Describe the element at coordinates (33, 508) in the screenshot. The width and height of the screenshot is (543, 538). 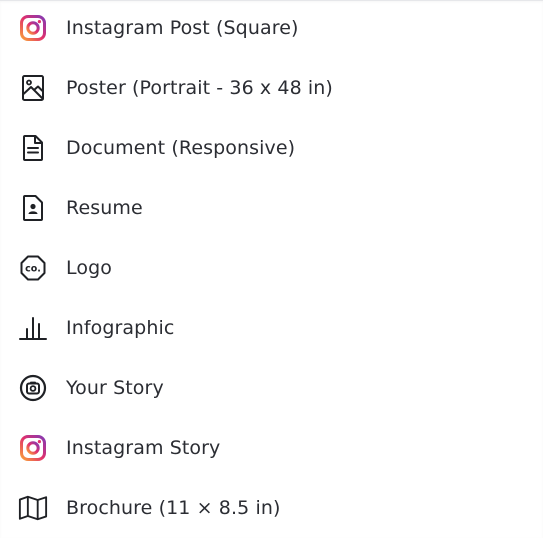
I see `brochure-map-icon` at that location.